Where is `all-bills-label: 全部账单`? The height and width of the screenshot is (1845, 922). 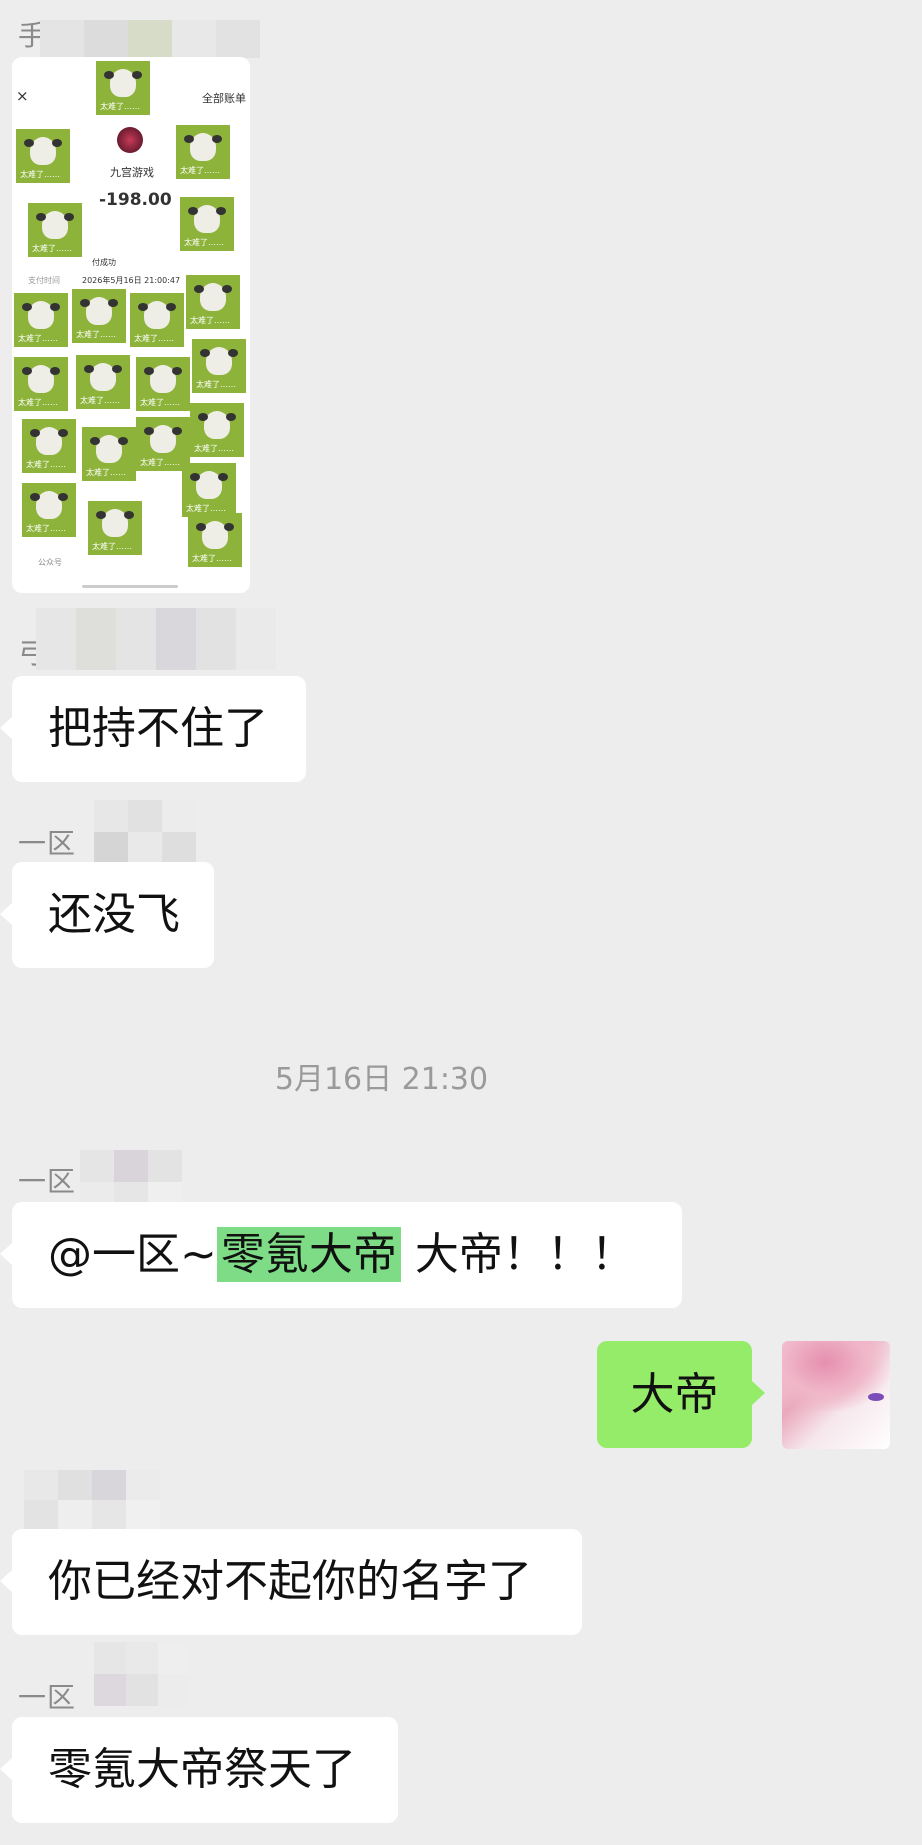 all-bills-label: 全部账单 is located at coordinates (224, 98).